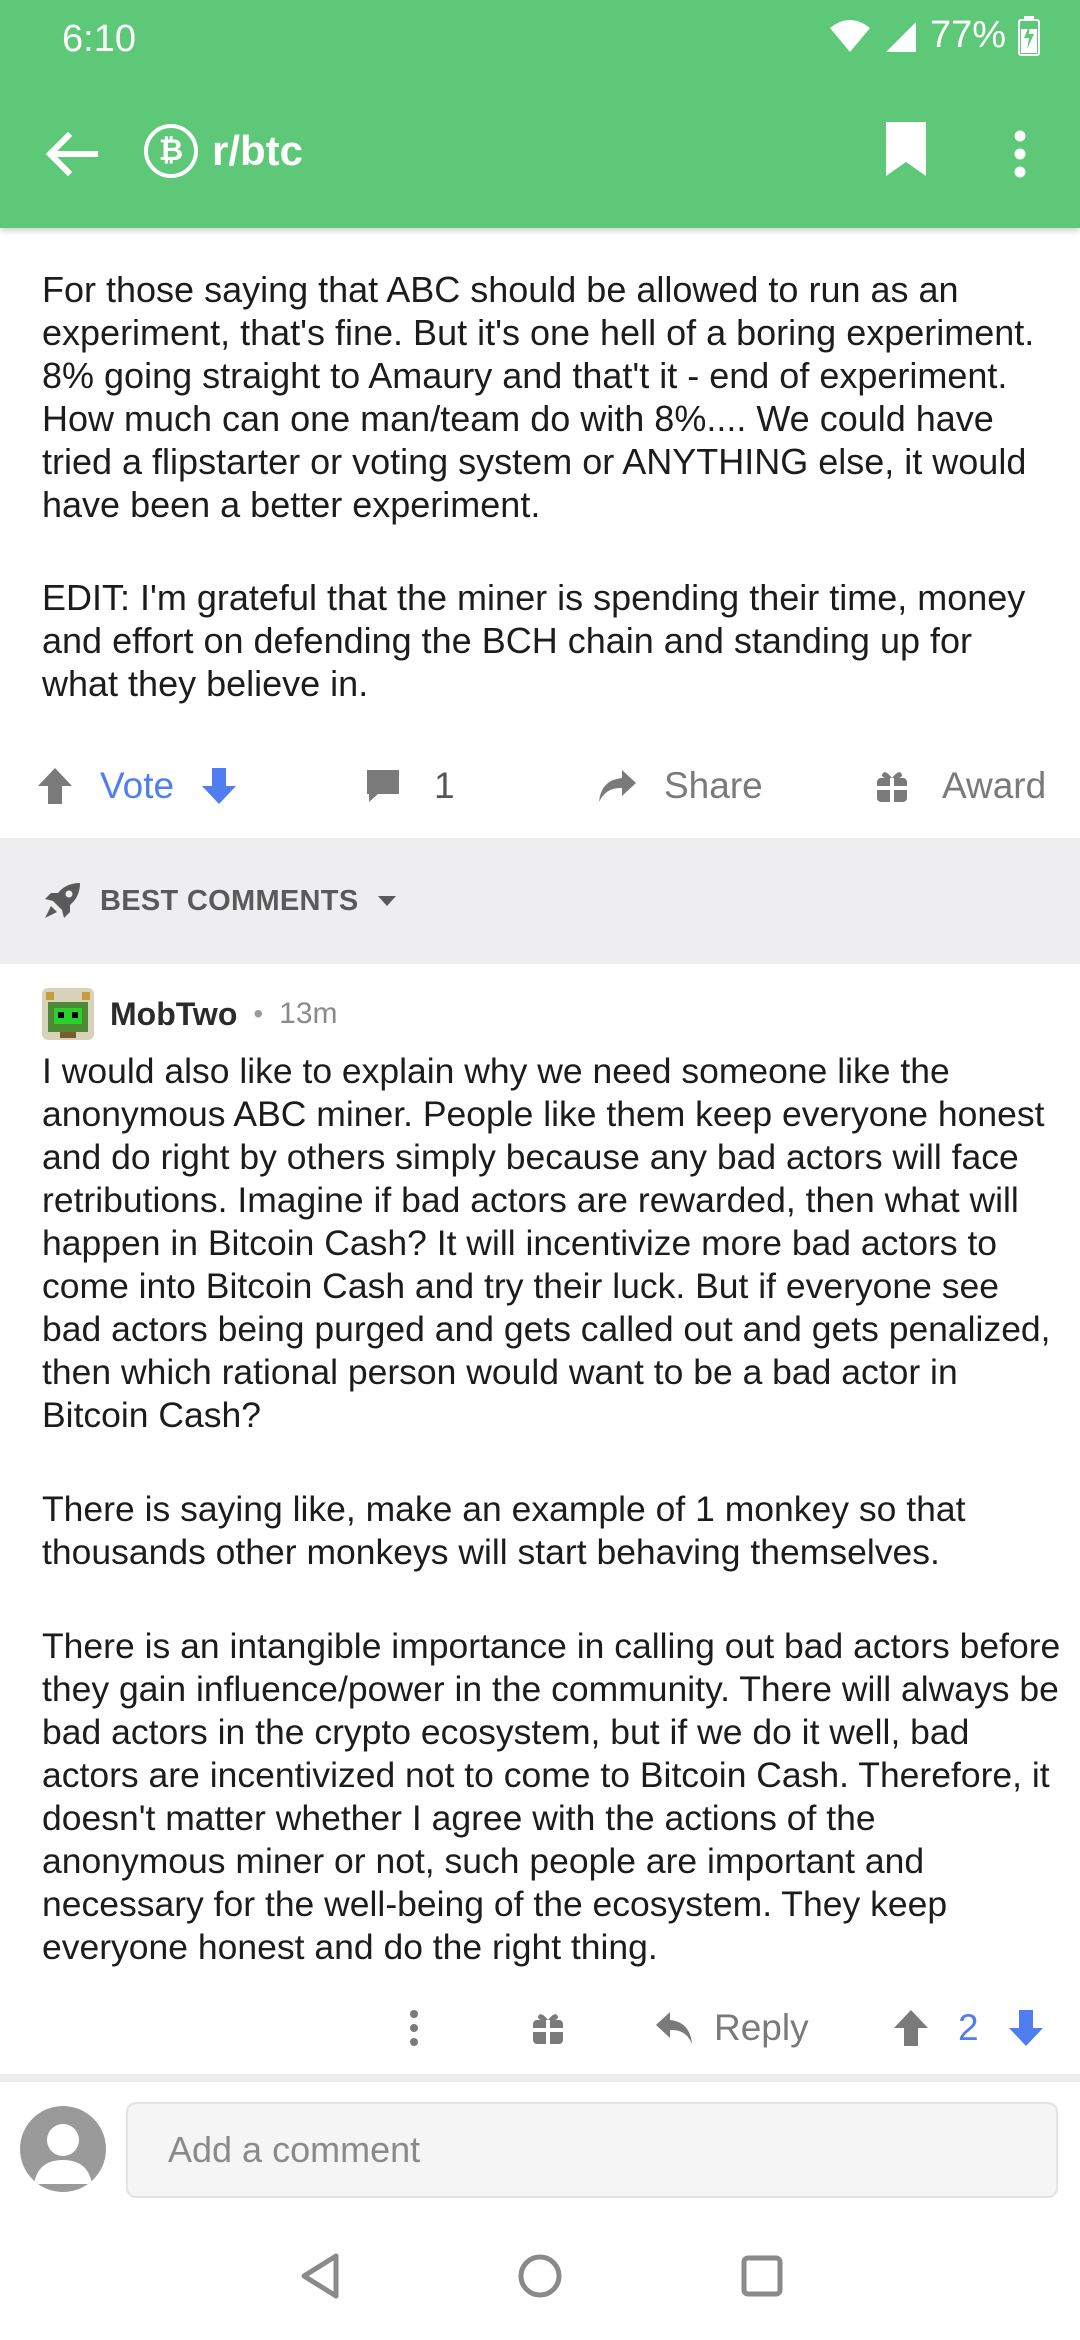 This screenshot has width=1080, height=2340. I want to click on nav-recents-button, so click(762, 2276).